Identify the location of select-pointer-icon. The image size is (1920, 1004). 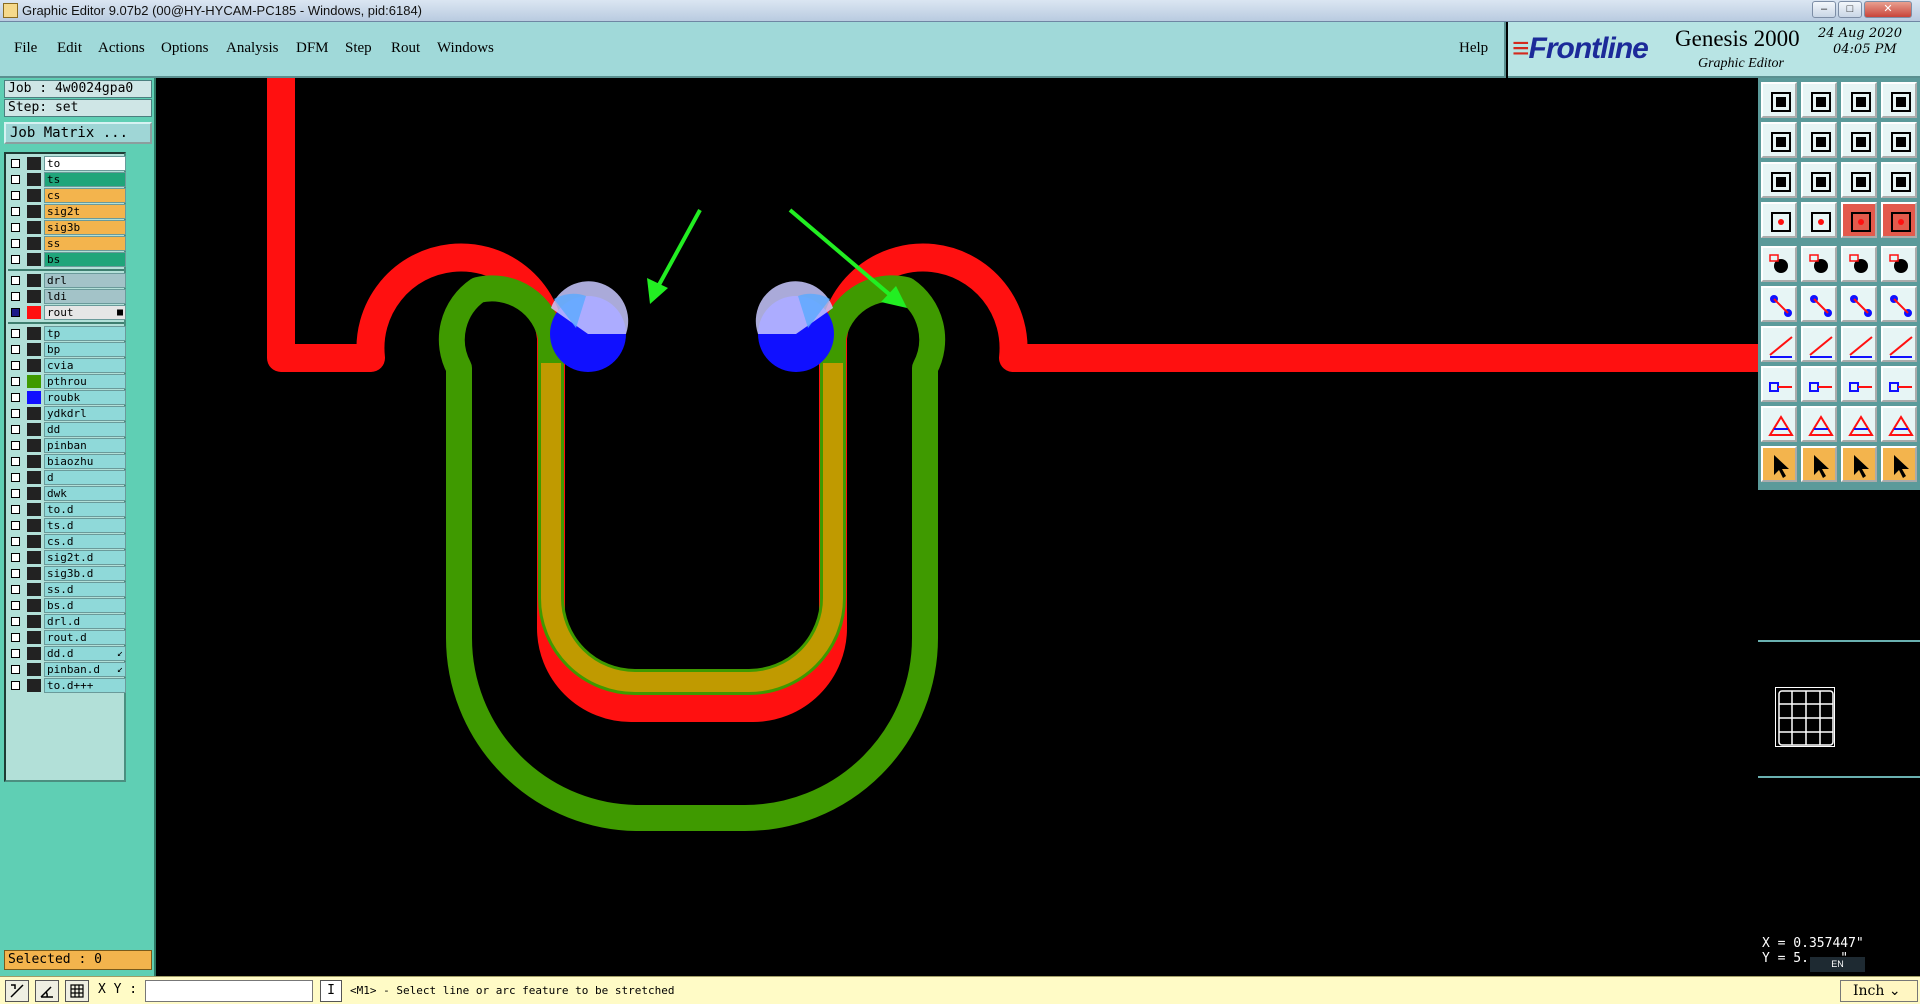
(1819, 464).